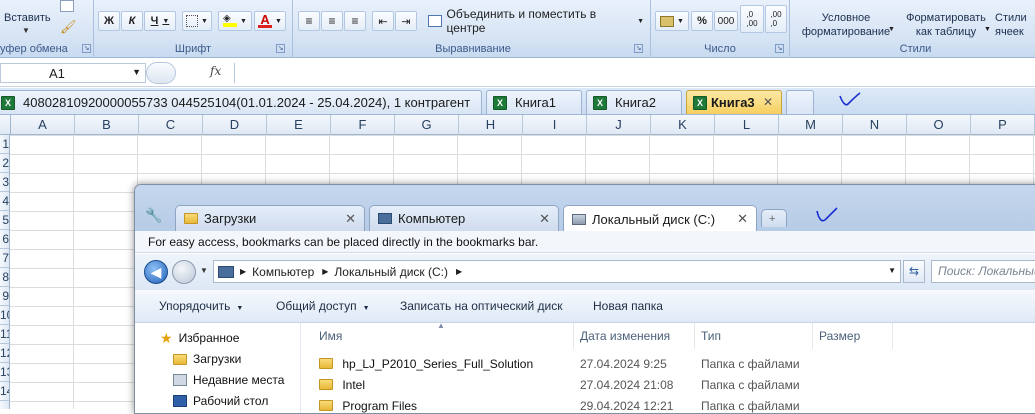 This screenshot has width=1035, height=414. I want to click on column-header-size: Размер, so click(853, 336).